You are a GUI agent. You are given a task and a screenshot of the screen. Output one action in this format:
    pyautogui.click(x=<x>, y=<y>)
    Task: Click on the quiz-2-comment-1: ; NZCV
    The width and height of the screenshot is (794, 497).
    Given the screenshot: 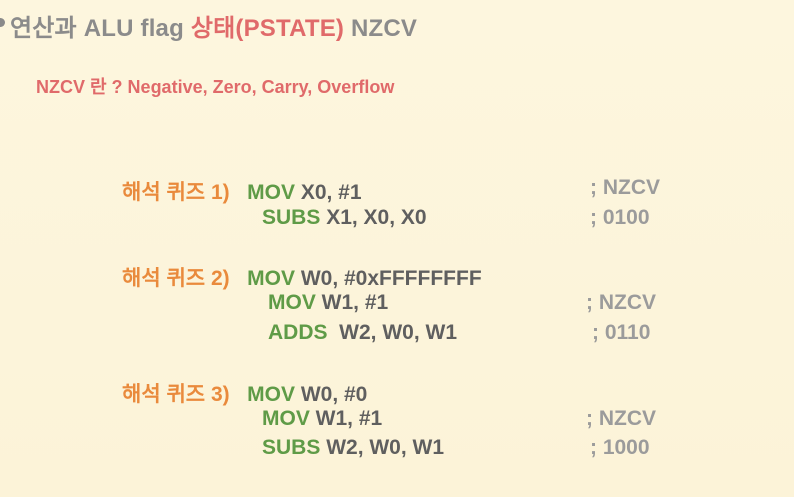 What is the action you would take?
    pyautogui.click(x=621, y=302)
    